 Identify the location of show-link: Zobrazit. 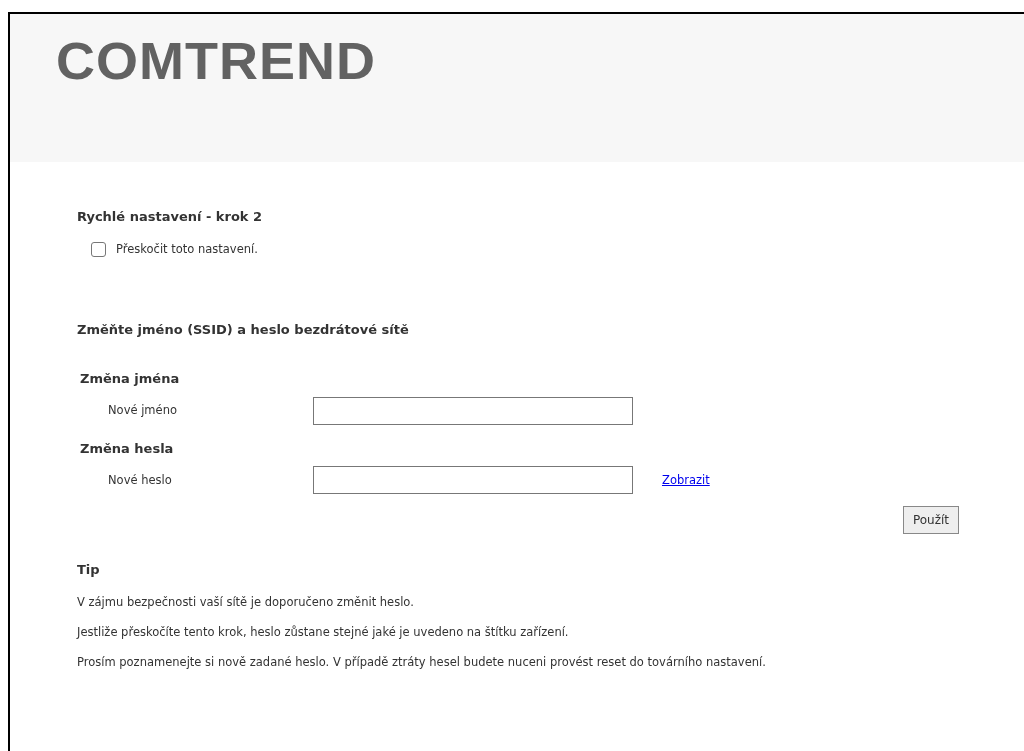
(686, 480).